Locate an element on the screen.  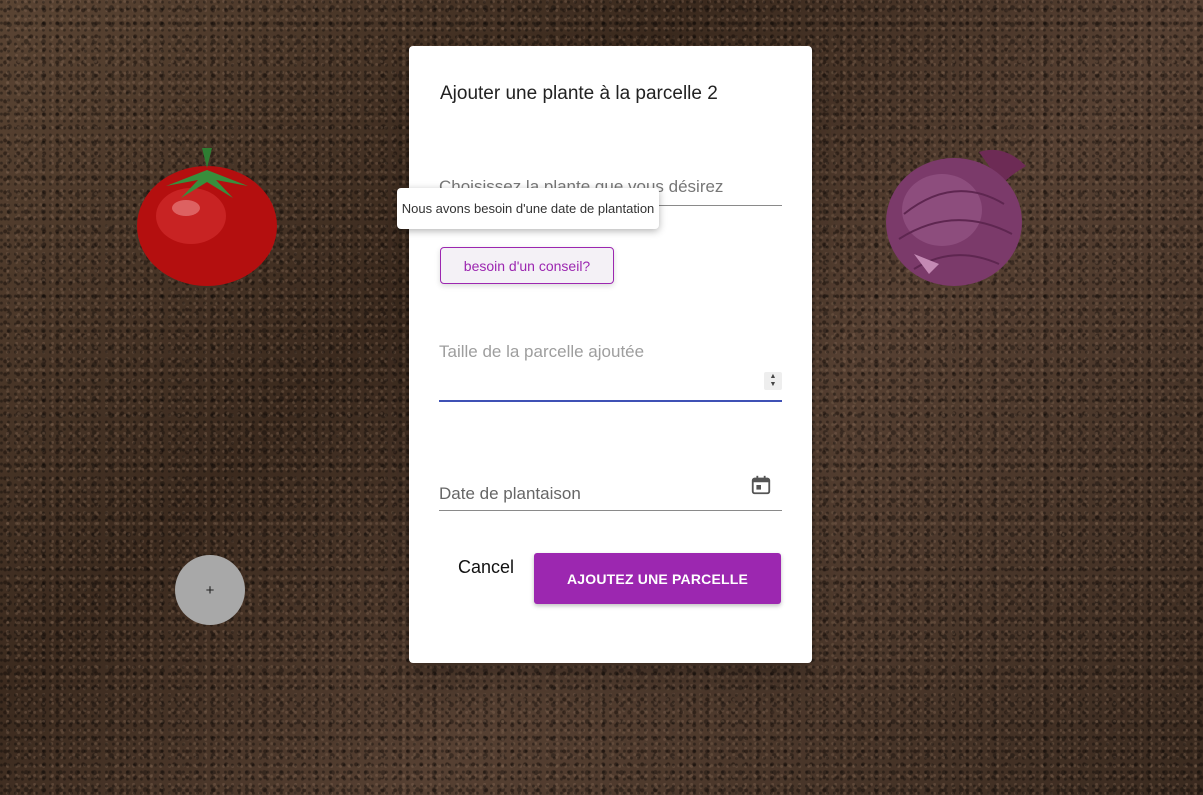
parcel-size-label: Taille de la parcelle ajoutée is located at coordinates (542, 351).